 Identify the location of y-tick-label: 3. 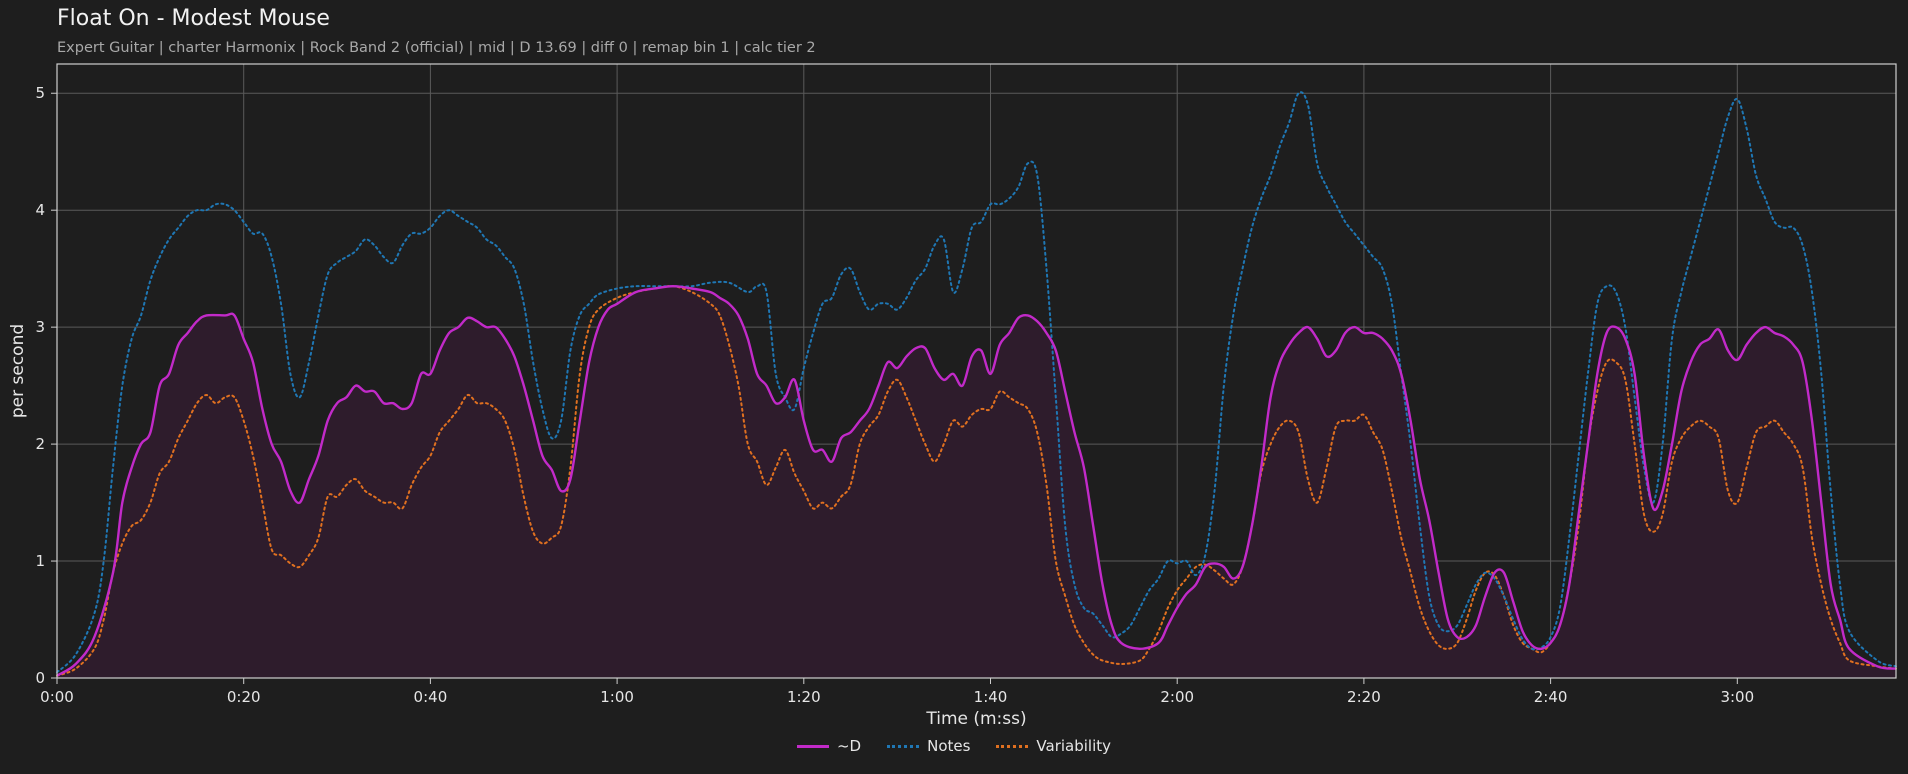
(40, 327).